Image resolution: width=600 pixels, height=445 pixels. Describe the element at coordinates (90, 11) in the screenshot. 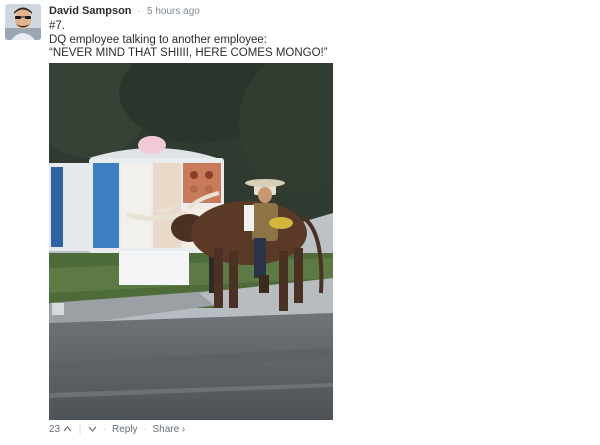

I see `author-name: David Sampson` at that location.